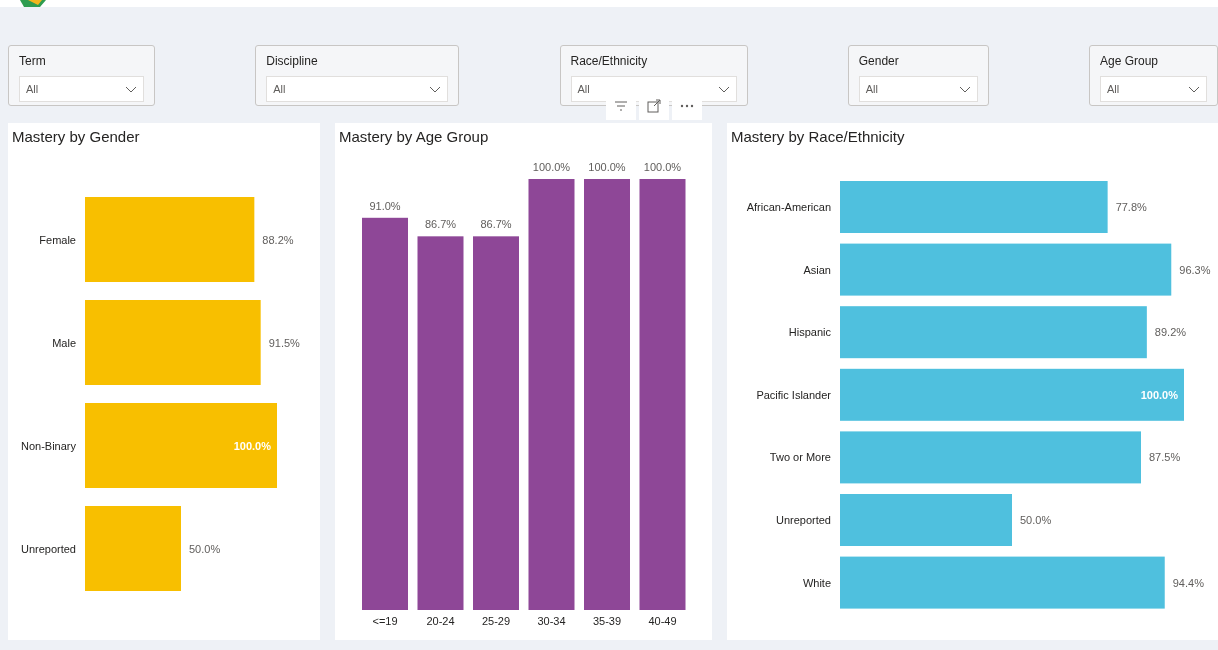  I want to click on filter-label: Age Group, so click(1130, 61).